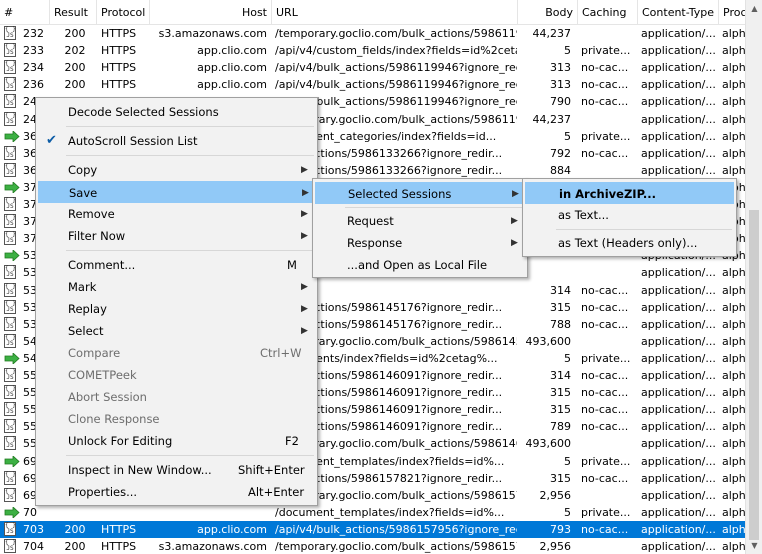 The height and width of the screenshot is (554, 762). What do you see at coordinates (754, 545) in the screenshot?
I see `scroll-down-arrow-icon: ▼` at bounding box center [754, 545].